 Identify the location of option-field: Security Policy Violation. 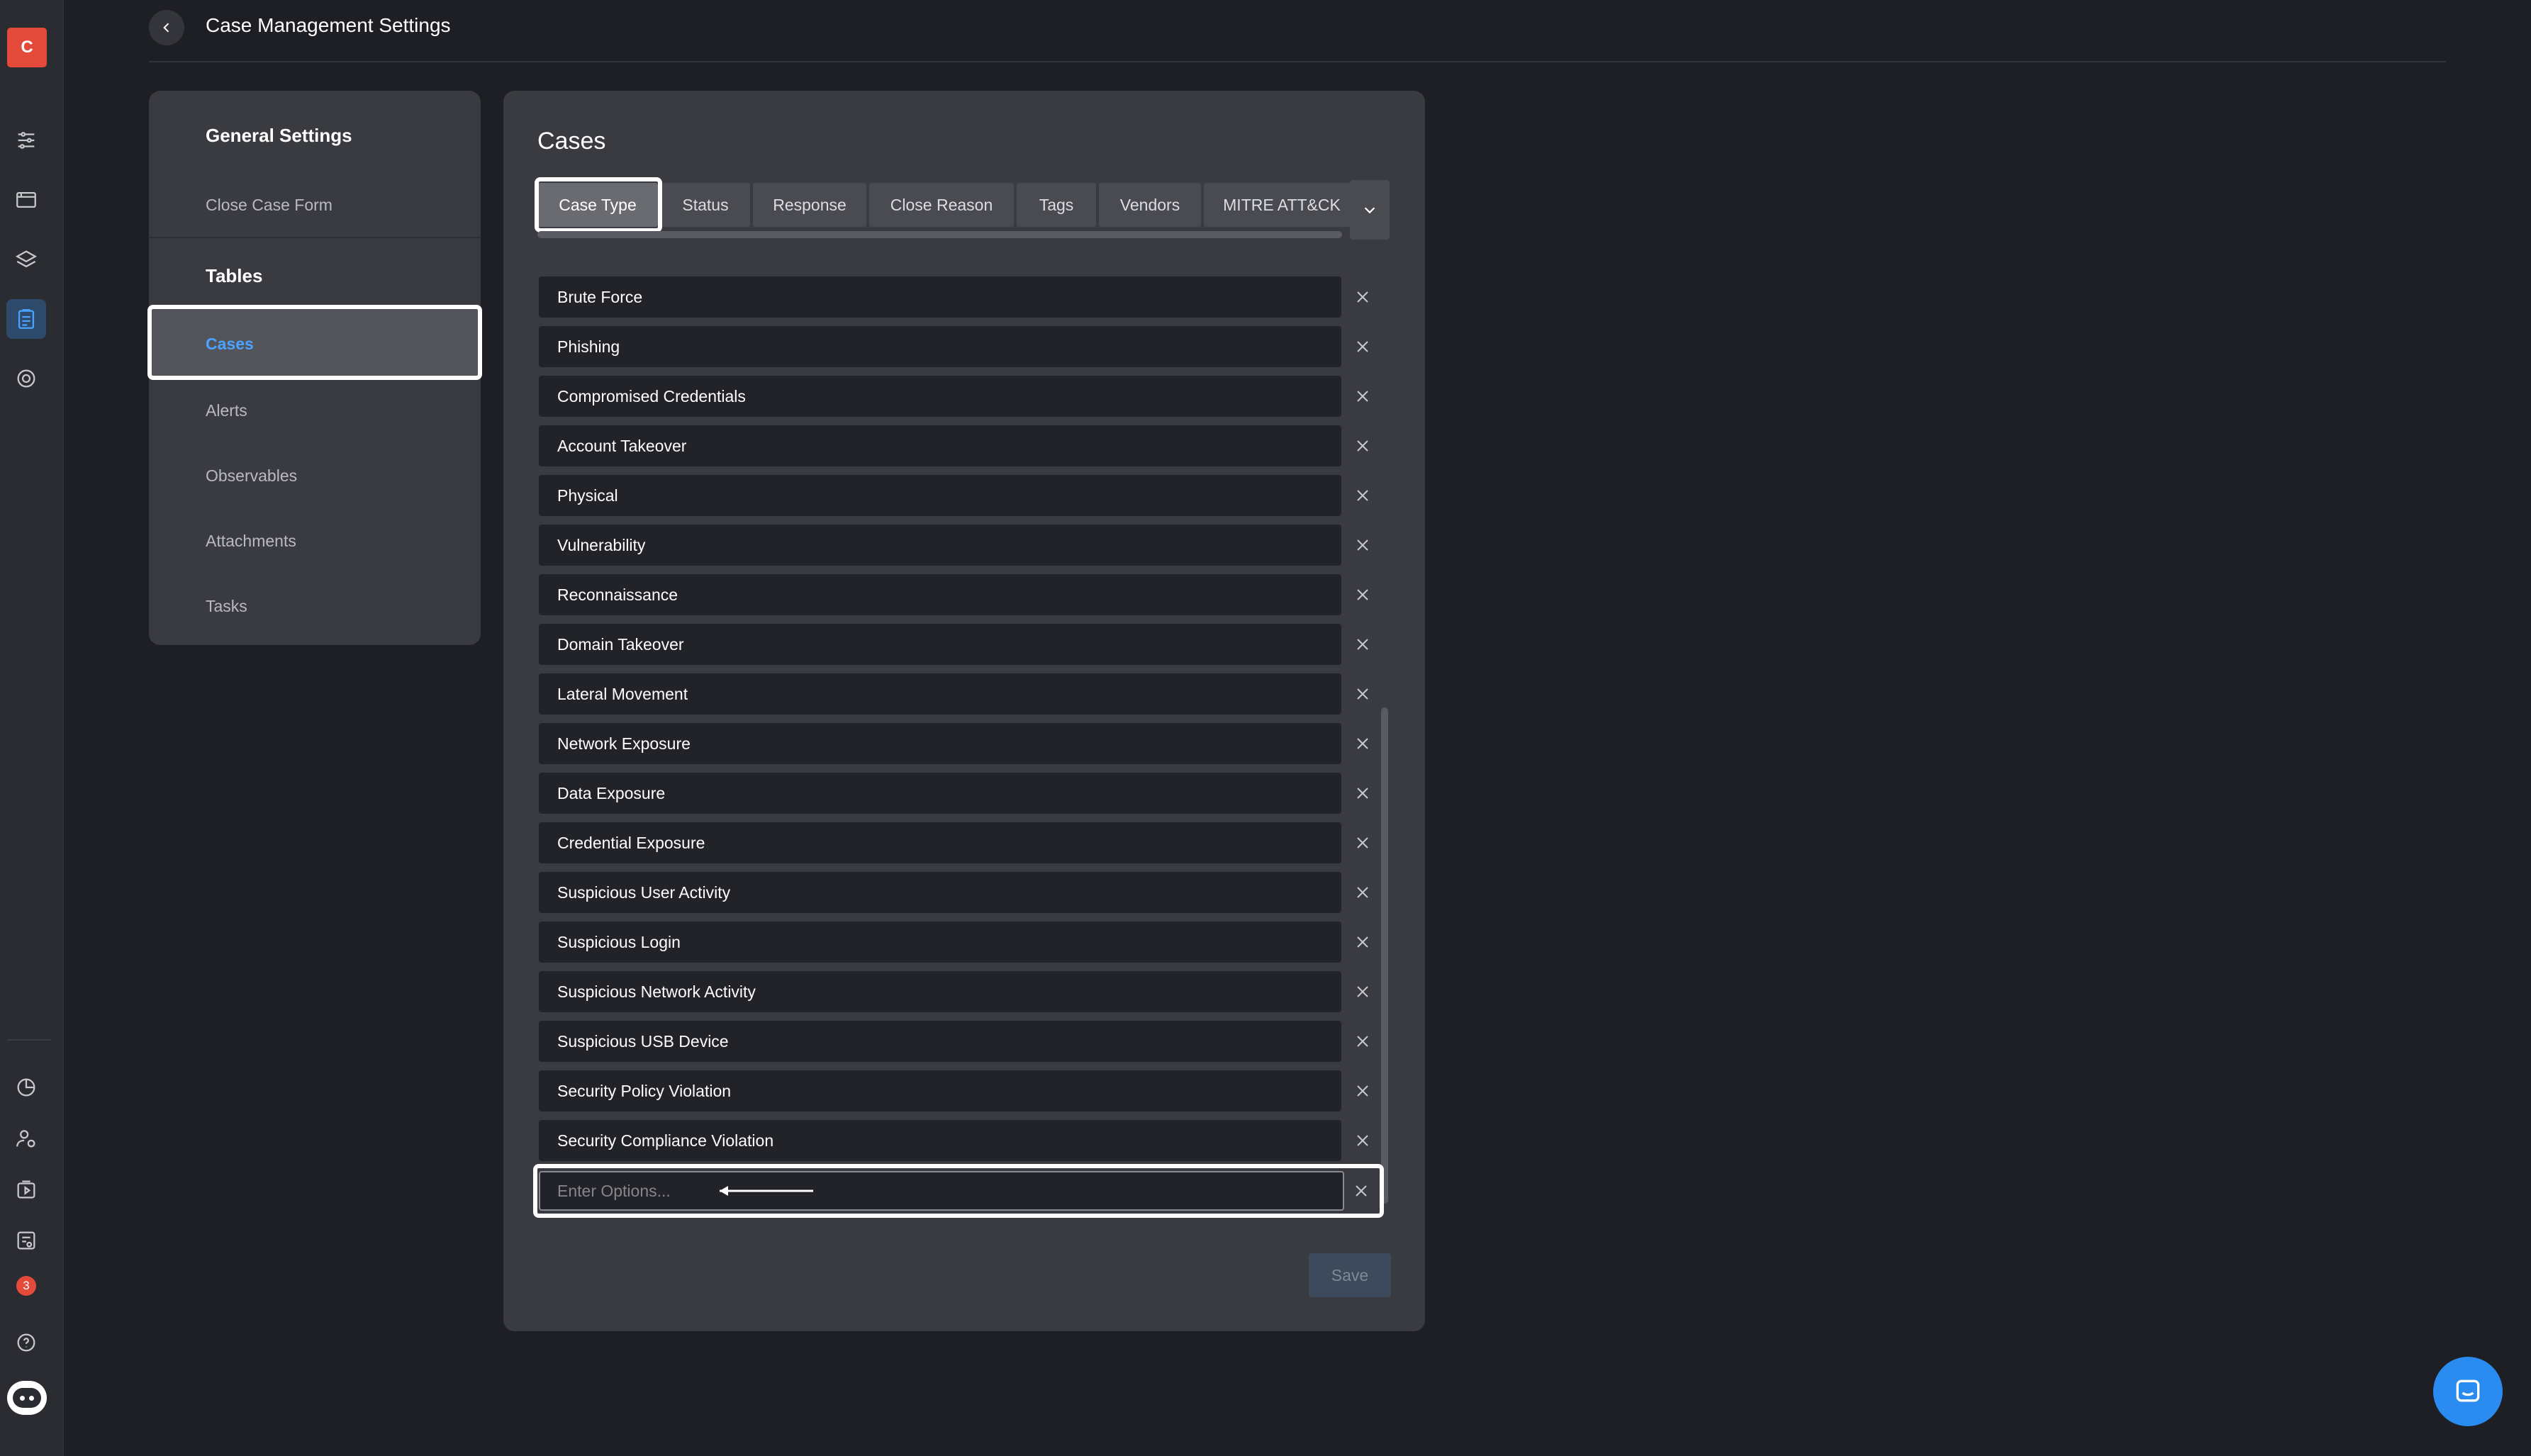
(940, 1090).